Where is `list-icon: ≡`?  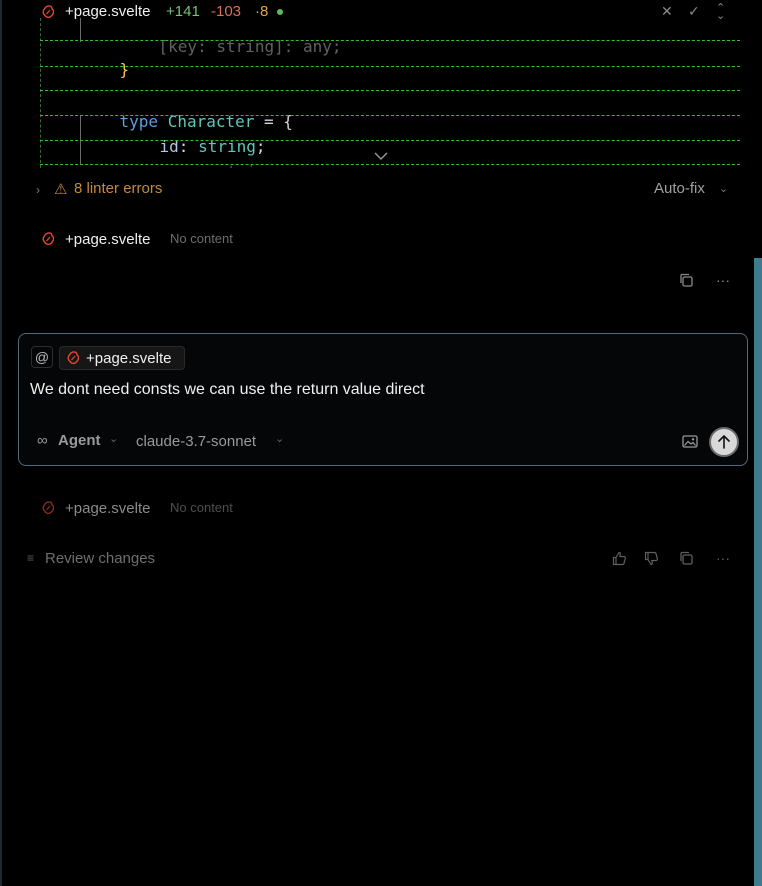
list-icon: ≡ is located at coordinates (31, 558).